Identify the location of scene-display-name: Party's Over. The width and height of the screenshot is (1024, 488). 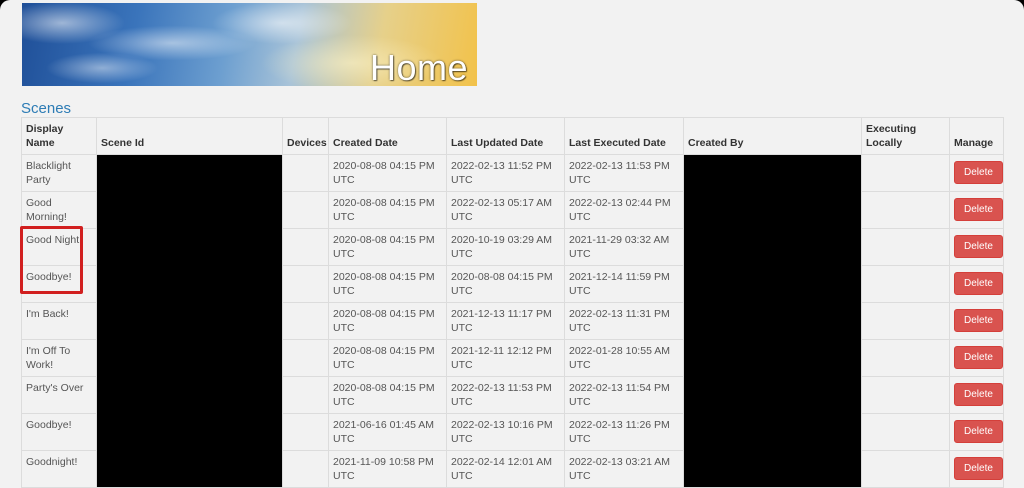
(59, 395).